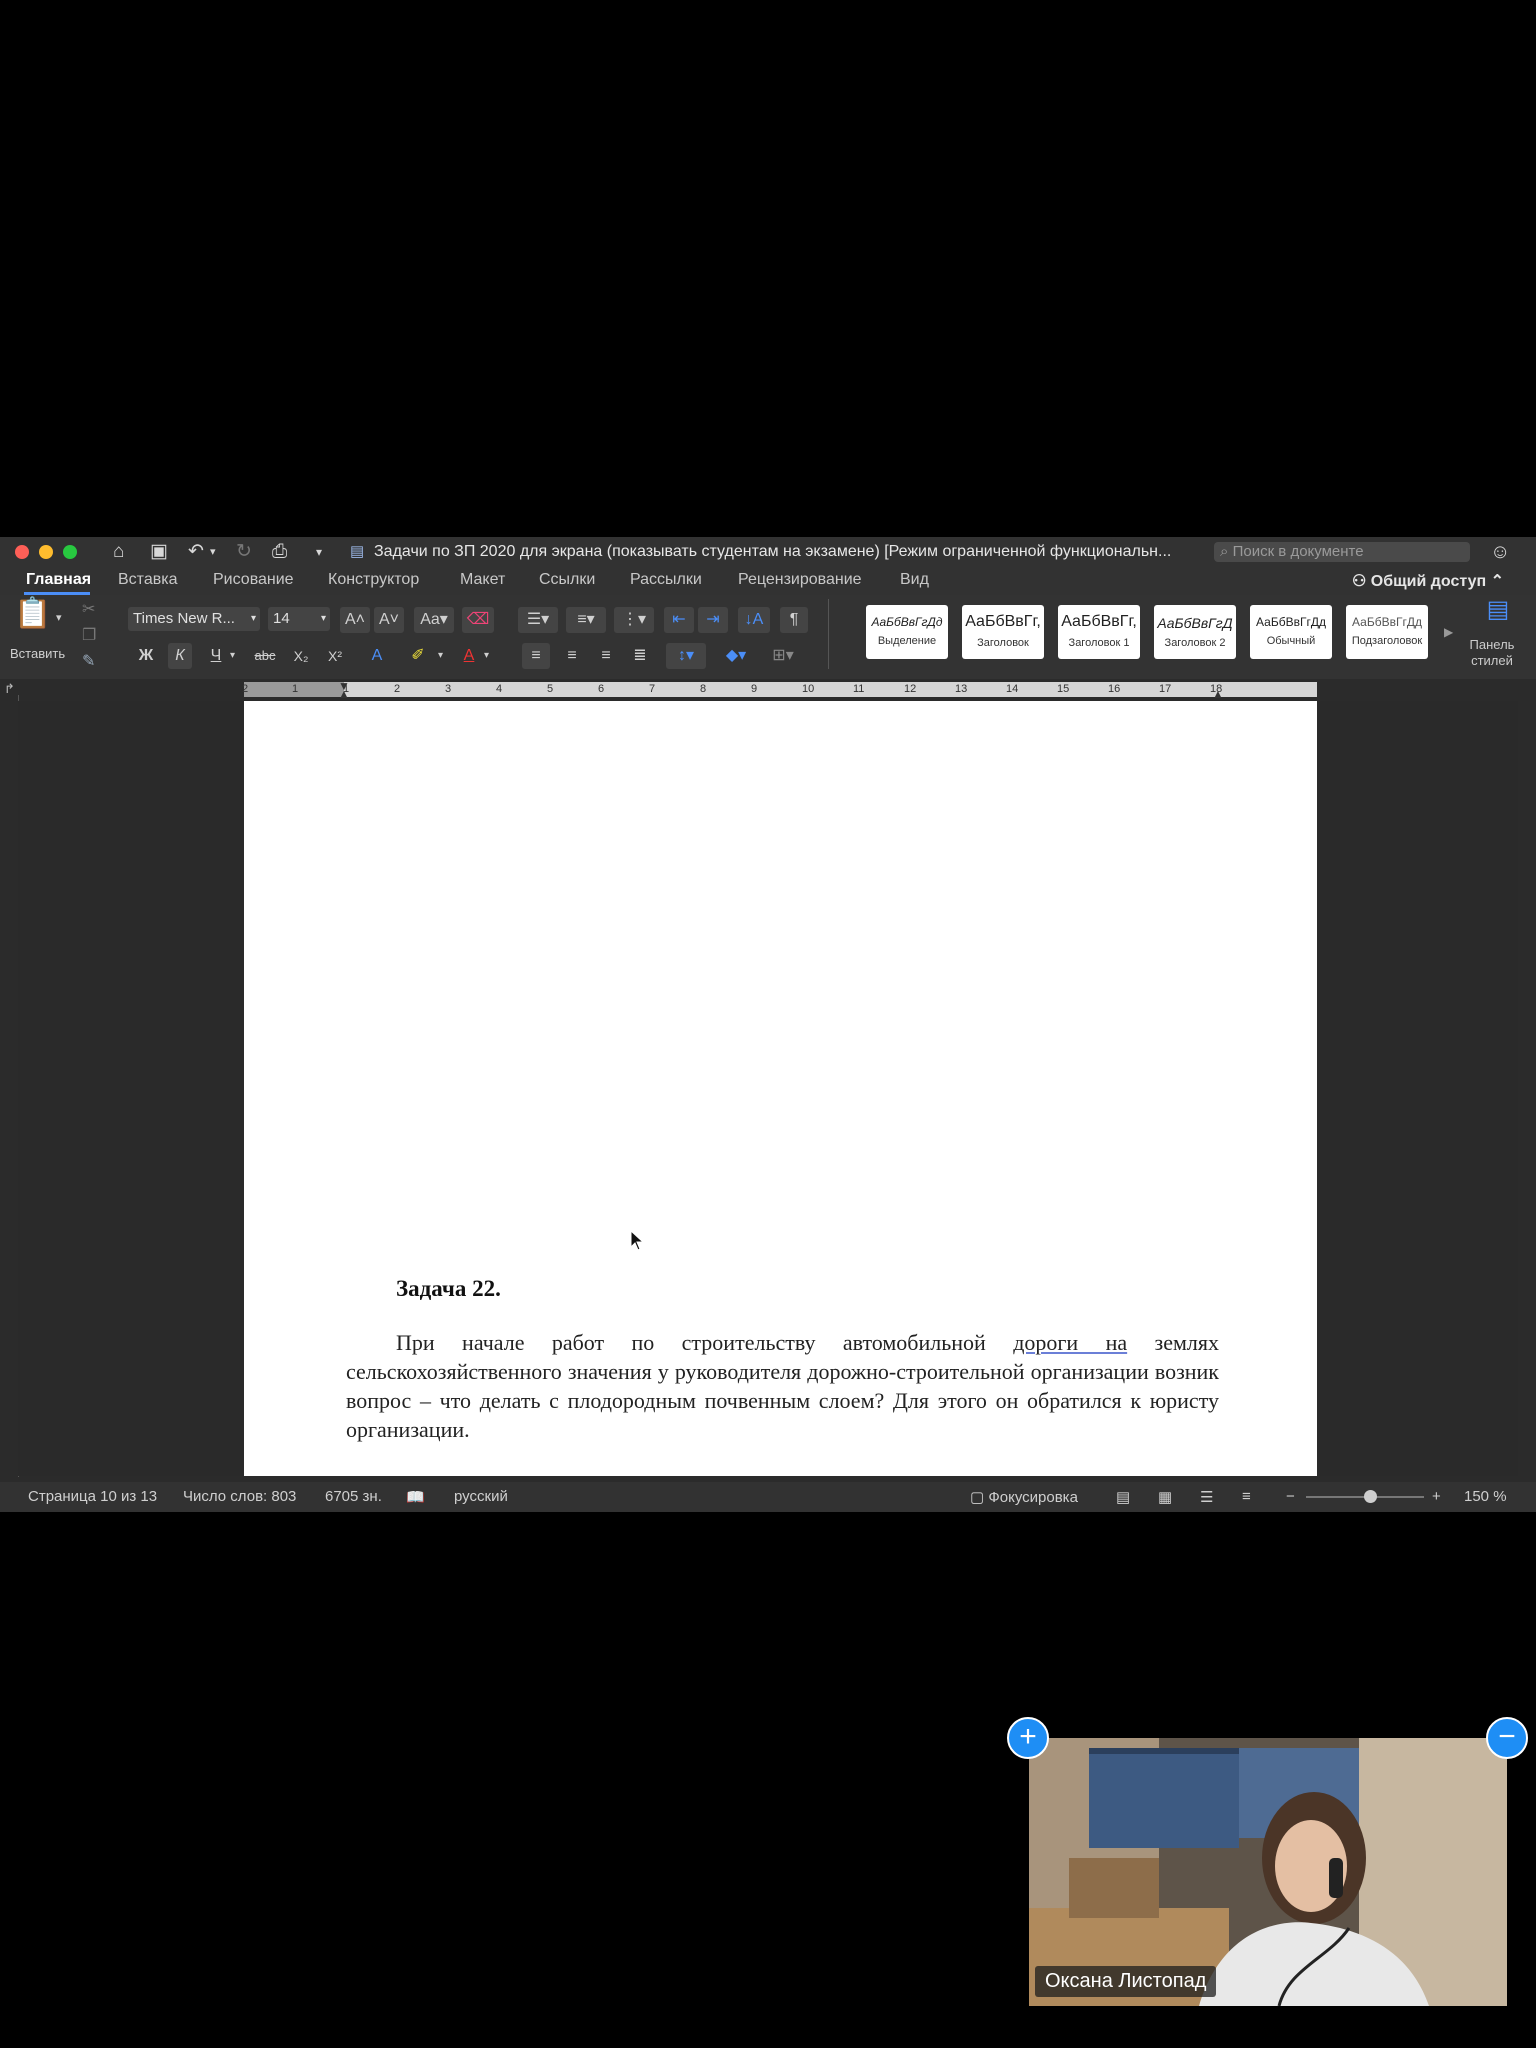  I want to click on borders-icon: ⊞▾, so click(783, 656).